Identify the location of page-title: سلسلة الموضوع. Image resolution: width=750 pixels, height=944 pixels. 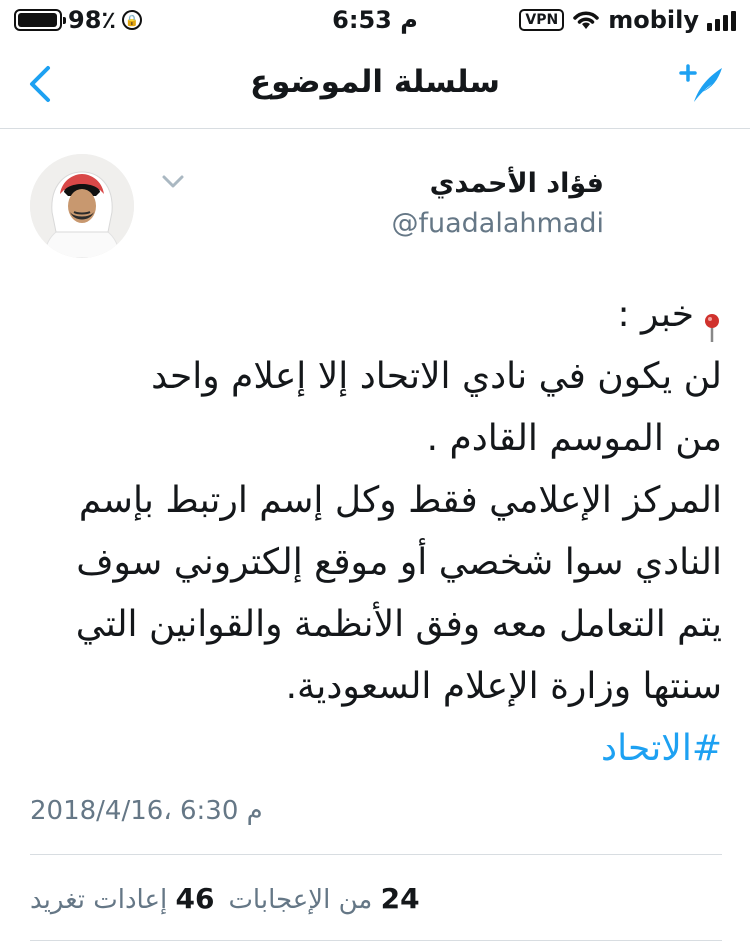
(375, 82).